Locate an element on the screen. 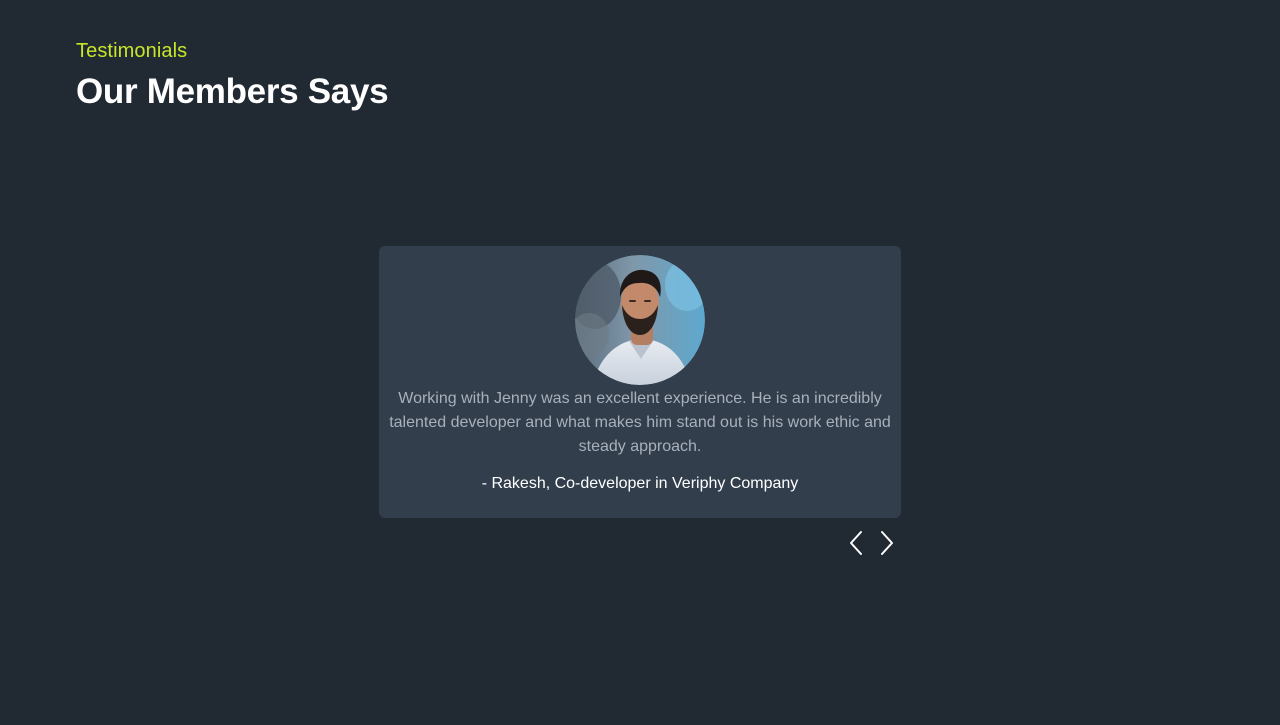  previous-button is located at coordinates (856, 543).